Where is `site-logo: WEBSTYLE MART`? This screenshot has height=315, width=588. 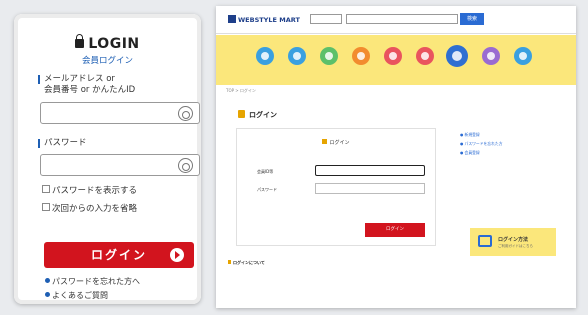
site-logo: WEBSTYLE MART is located at coordinates (264, 19).